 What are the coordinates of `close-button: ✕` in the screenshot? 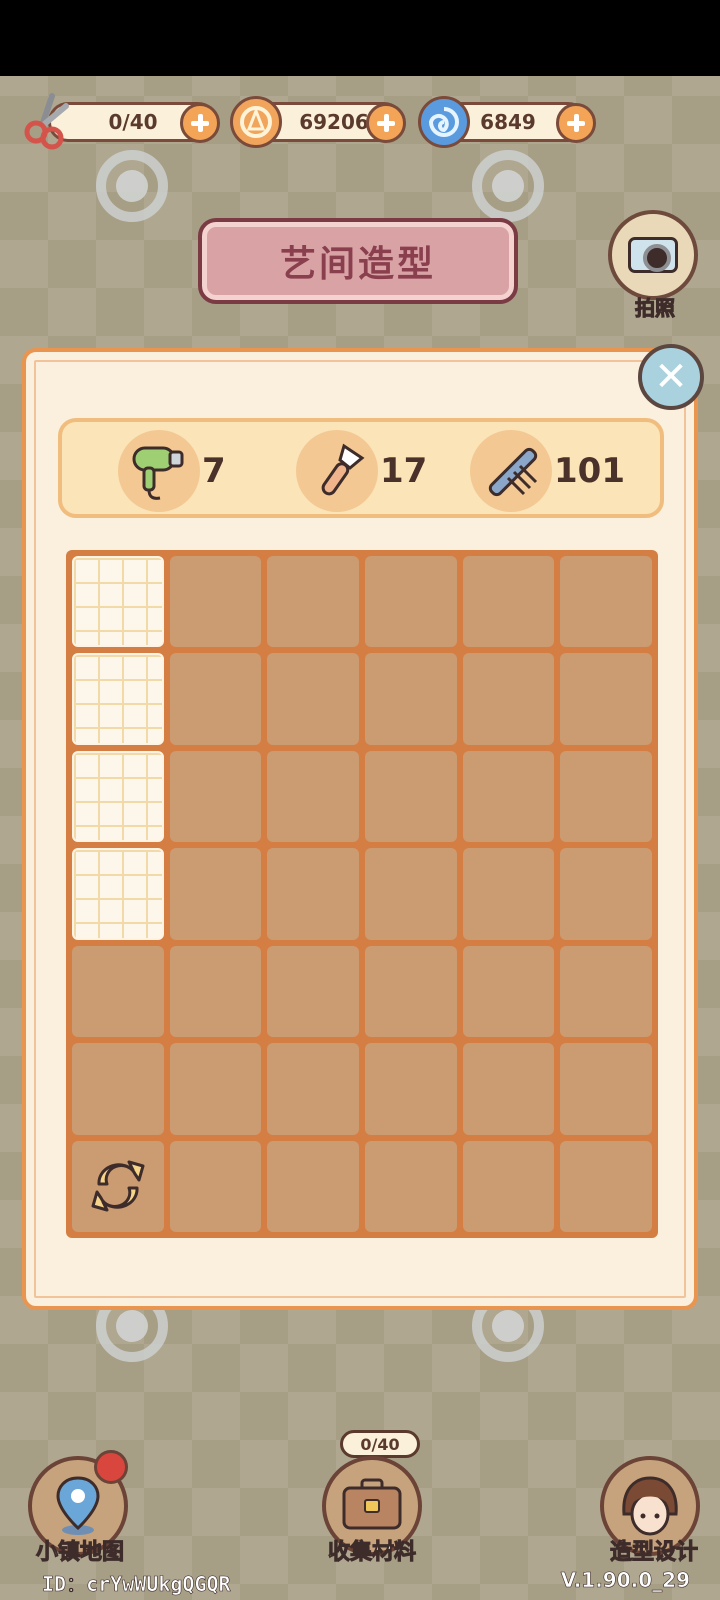 It's located at (671, 377).